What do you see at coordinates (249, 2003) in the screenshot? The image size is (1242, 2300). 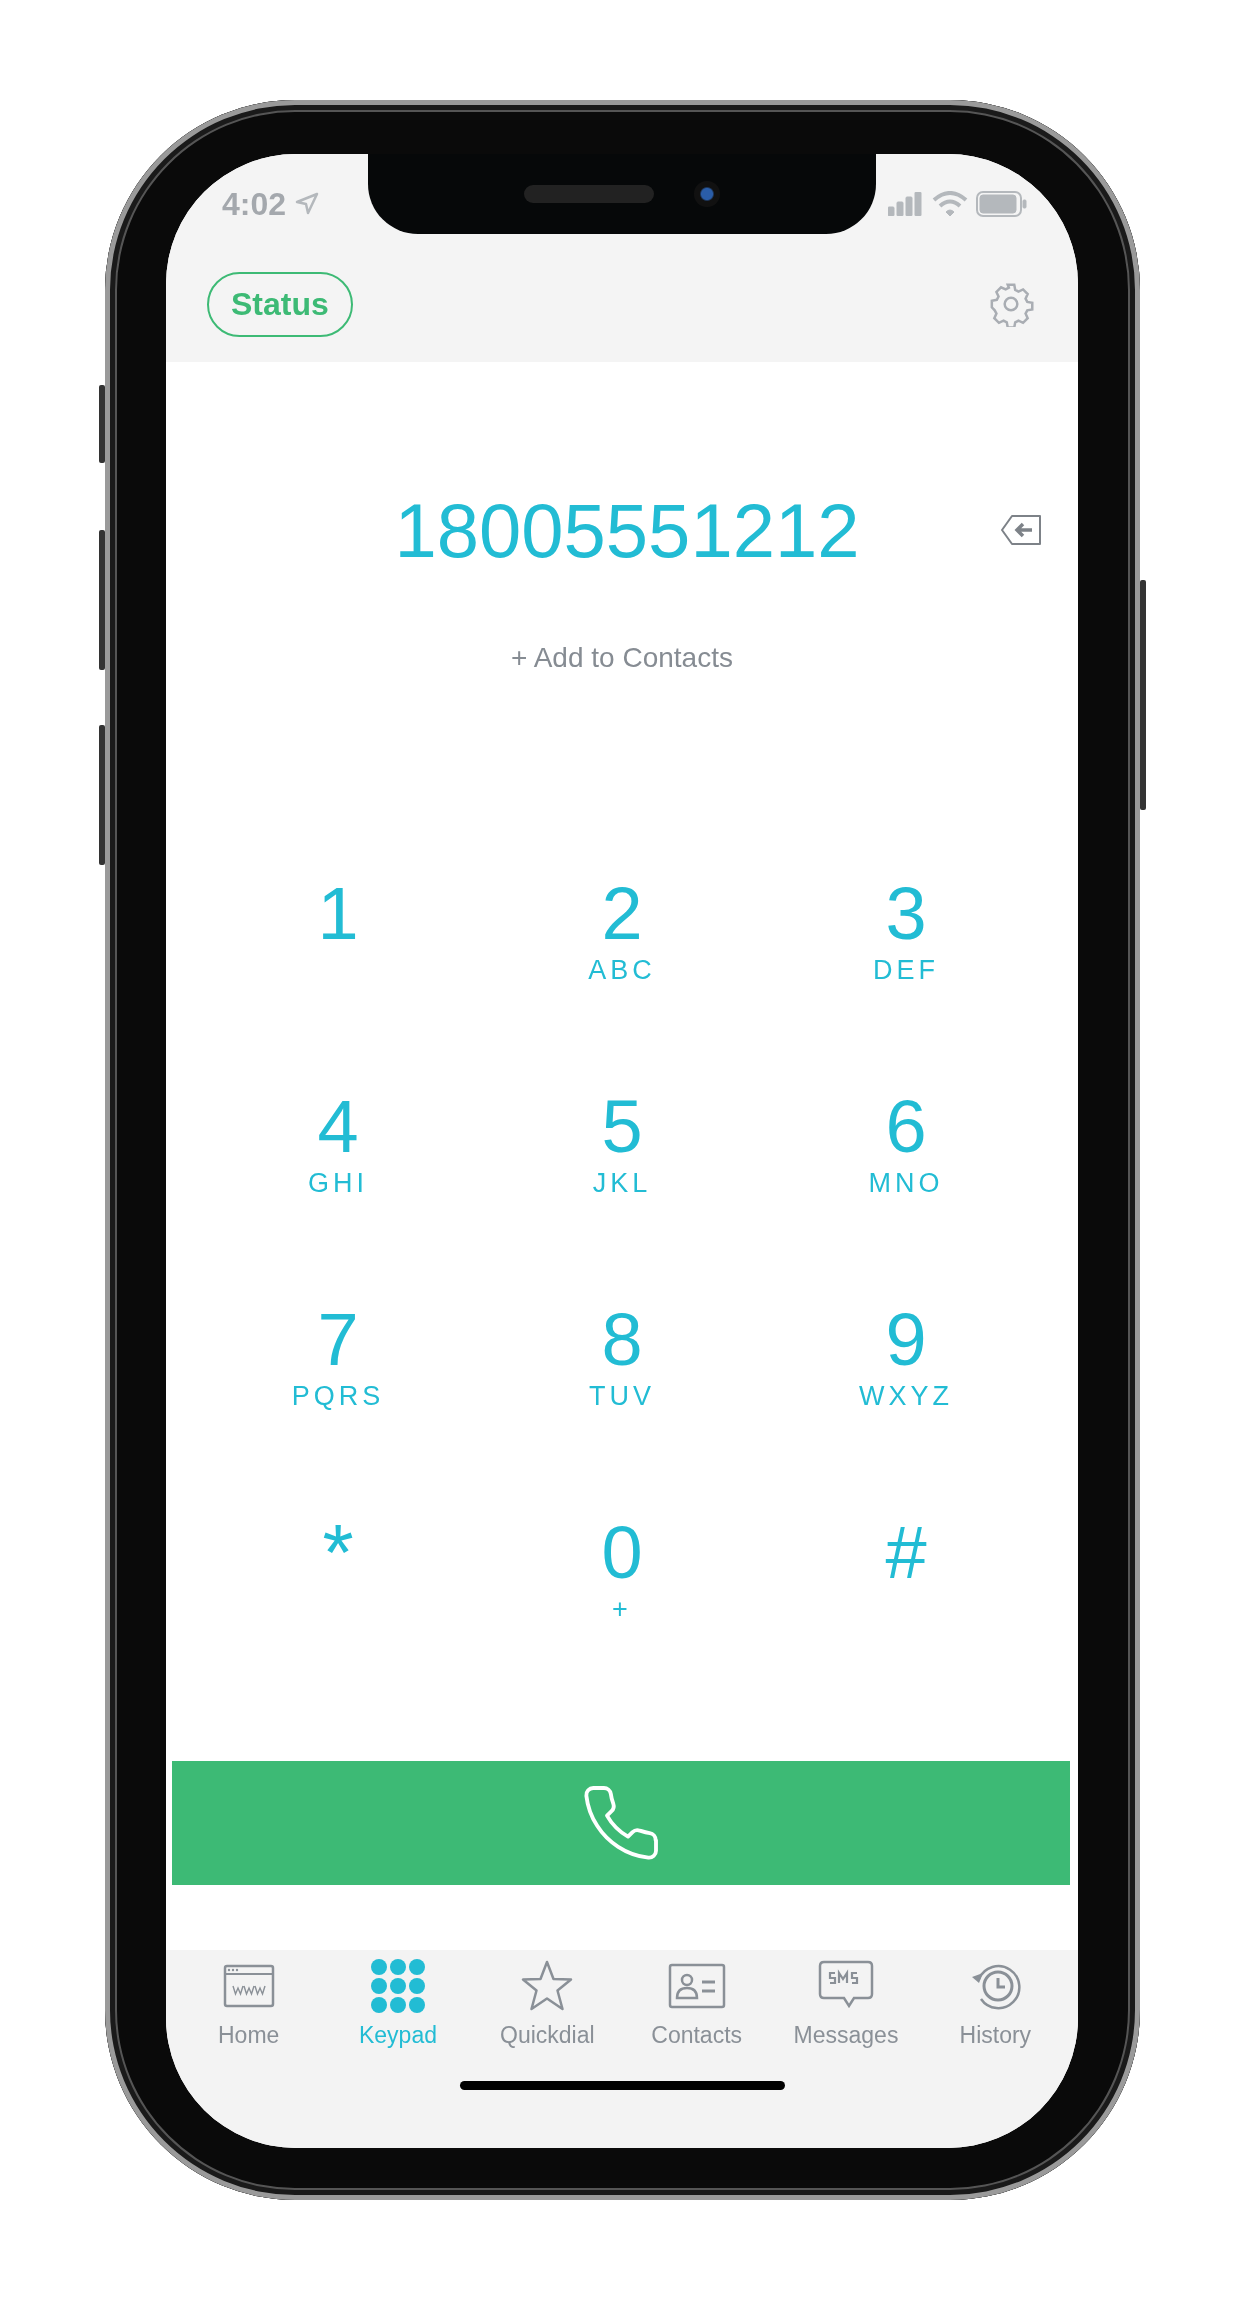 I see `tab: Home` at bounding box center [249, 2003].